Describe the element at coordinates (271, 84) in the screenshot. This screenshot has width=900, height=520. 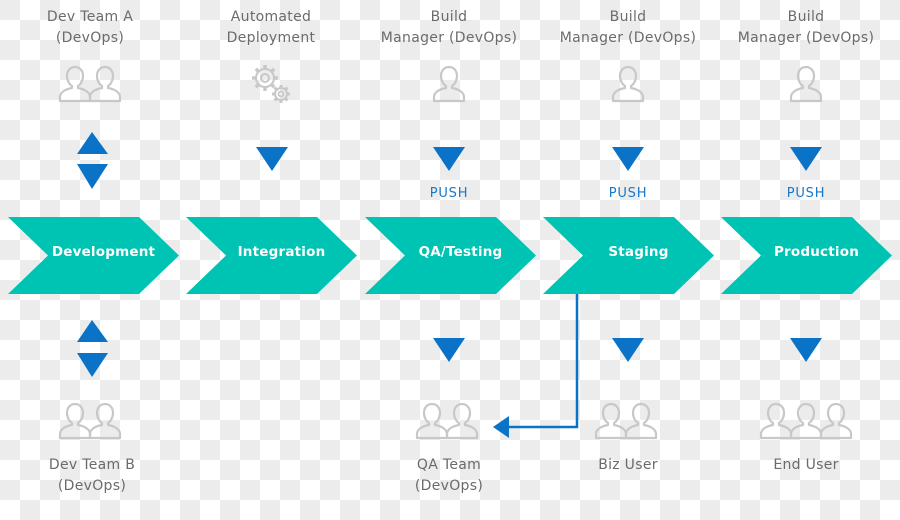
I see `gears-icon` at that location.